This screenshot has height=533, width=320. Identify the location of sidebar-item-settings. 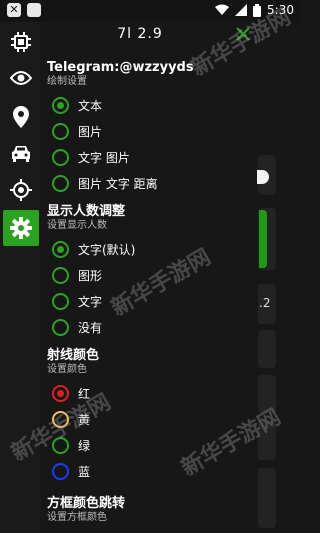
(21, 228).